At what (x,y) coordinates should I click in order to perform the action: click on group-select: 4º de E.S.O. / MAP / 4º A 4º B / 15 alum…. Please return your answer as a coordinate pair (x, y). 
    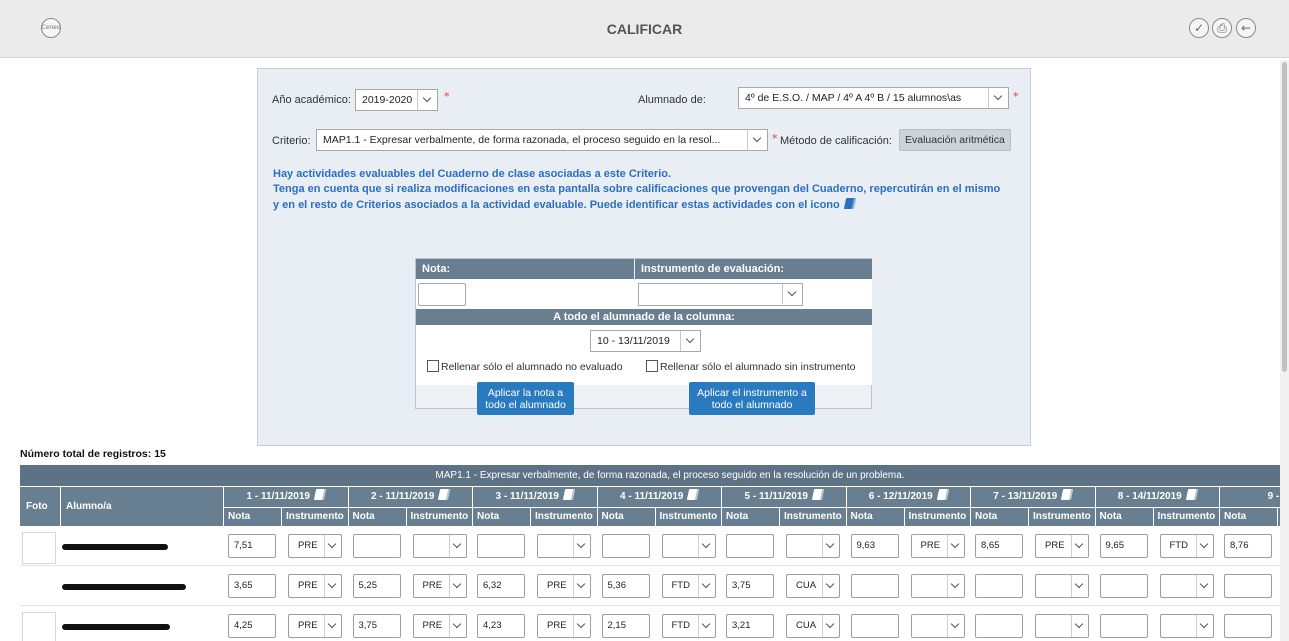
    Looking at the image, I should click on (873, 98).